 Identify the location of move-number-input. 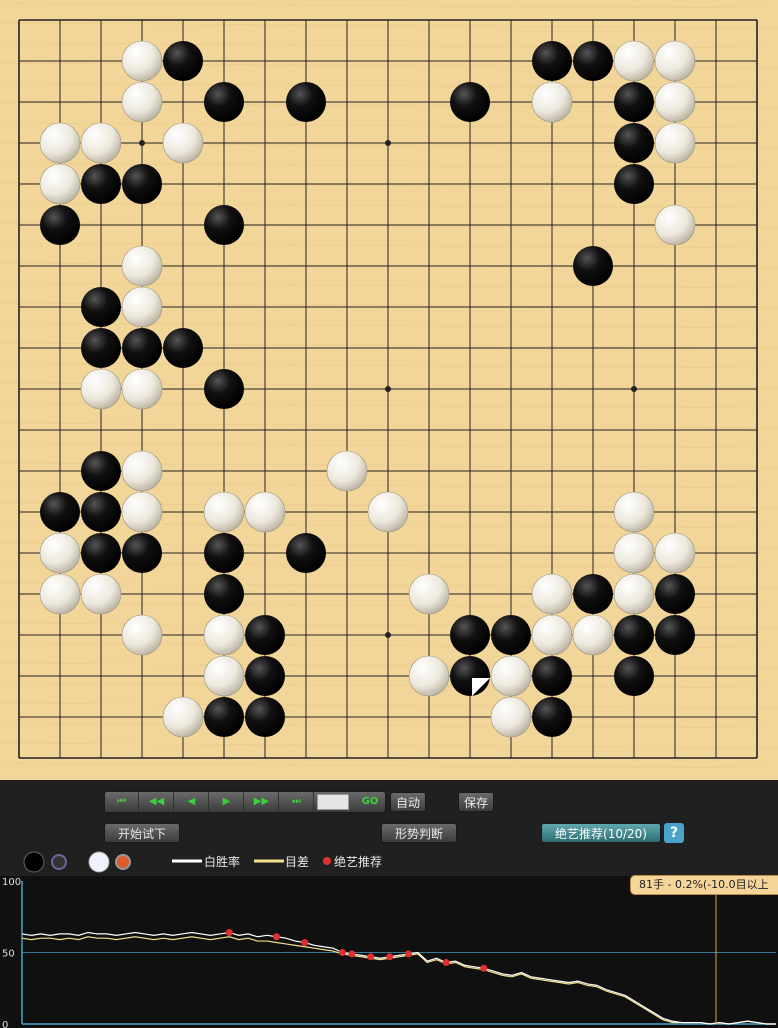
(333, 802).